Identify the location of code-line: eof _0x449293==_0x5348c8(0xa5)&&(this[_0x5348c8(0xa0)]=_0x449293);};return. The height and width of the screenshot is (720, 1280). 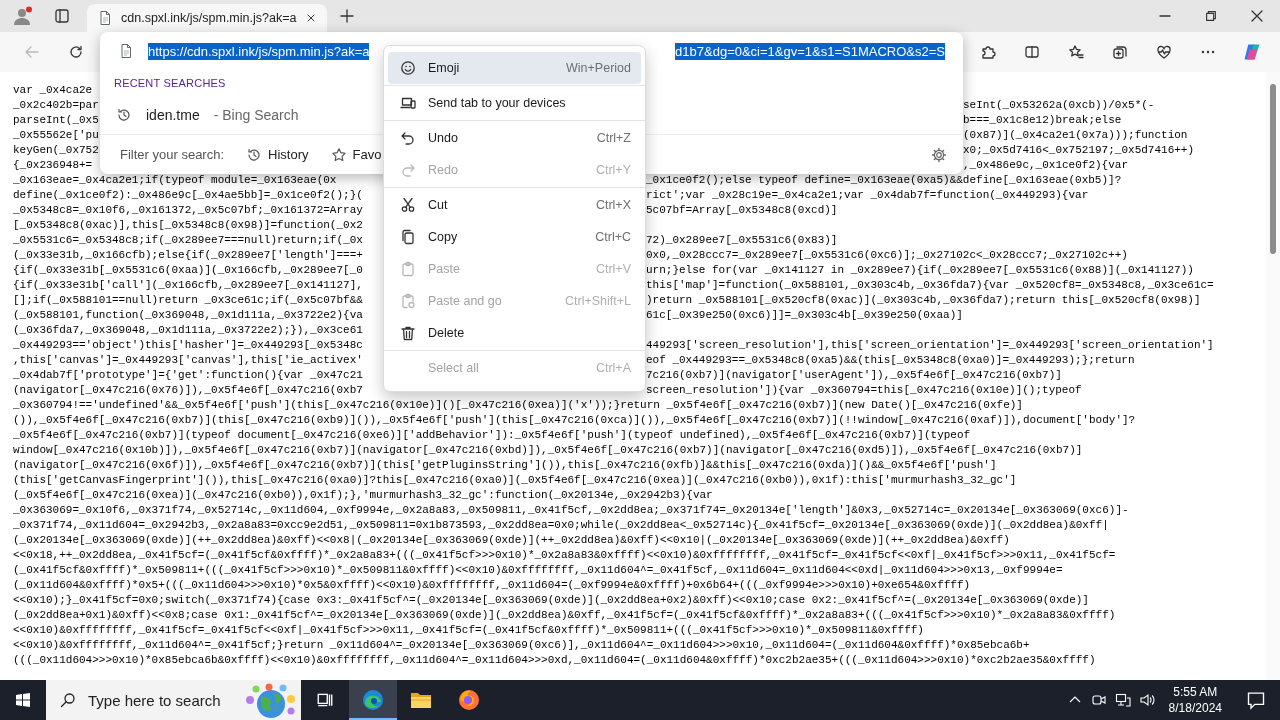
(890, 360).